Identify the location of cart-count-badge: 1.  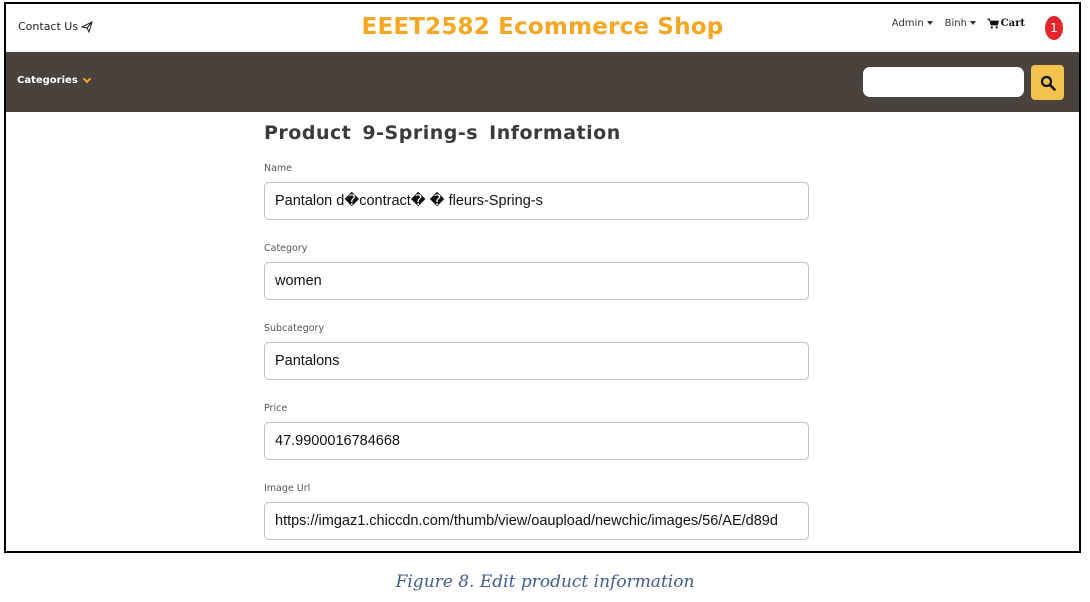
(1054, 28).